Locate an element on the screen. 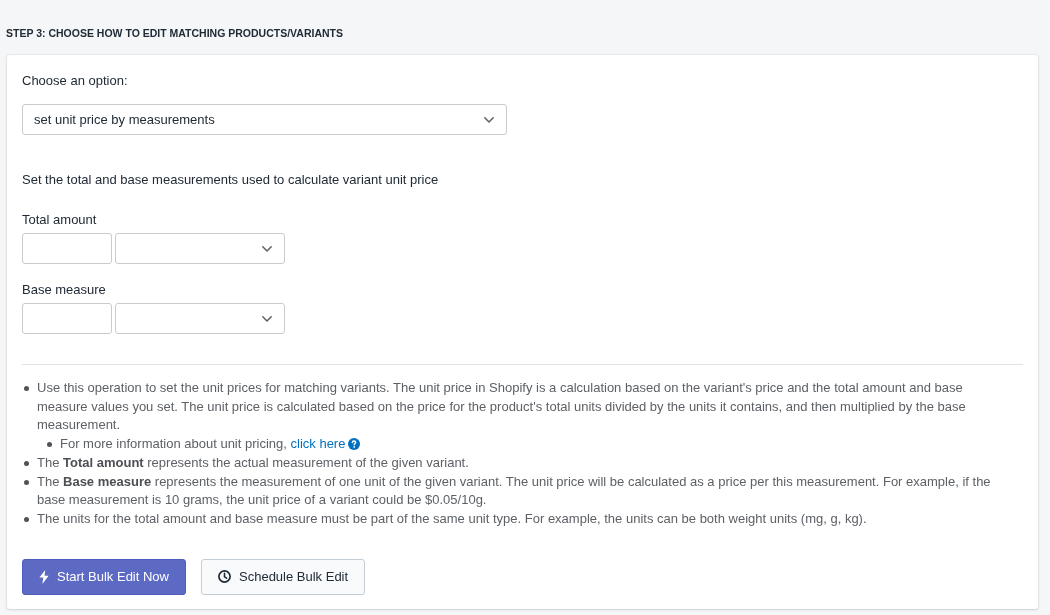 This screenshot has width=1050, height=615. info-text: The units for the total amount and base measure must be part of the same unit type. For example, the units can be both weight units (mg, g, kg). is located at coordinates (452, 518).